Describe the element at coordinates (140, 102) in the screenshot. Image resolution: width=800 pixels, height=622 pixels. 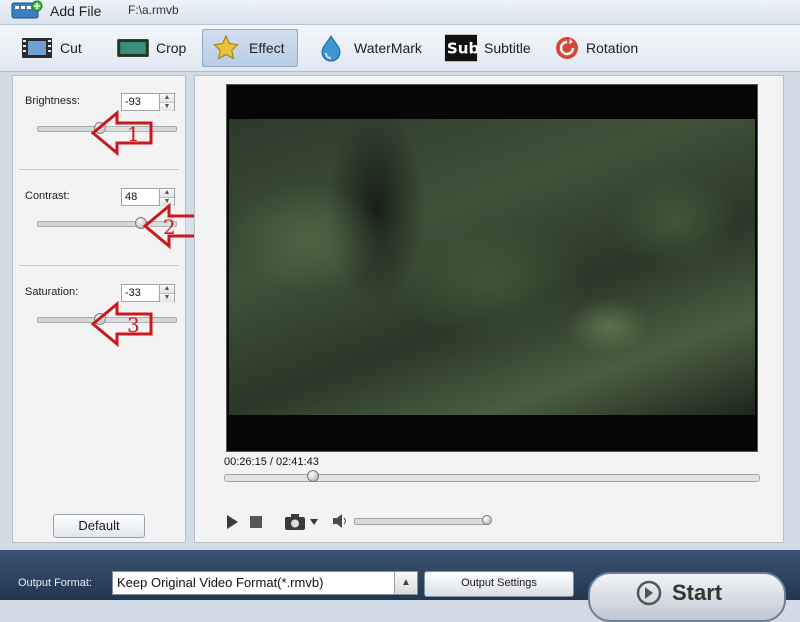
I see `brightness-value: -93` at that location.